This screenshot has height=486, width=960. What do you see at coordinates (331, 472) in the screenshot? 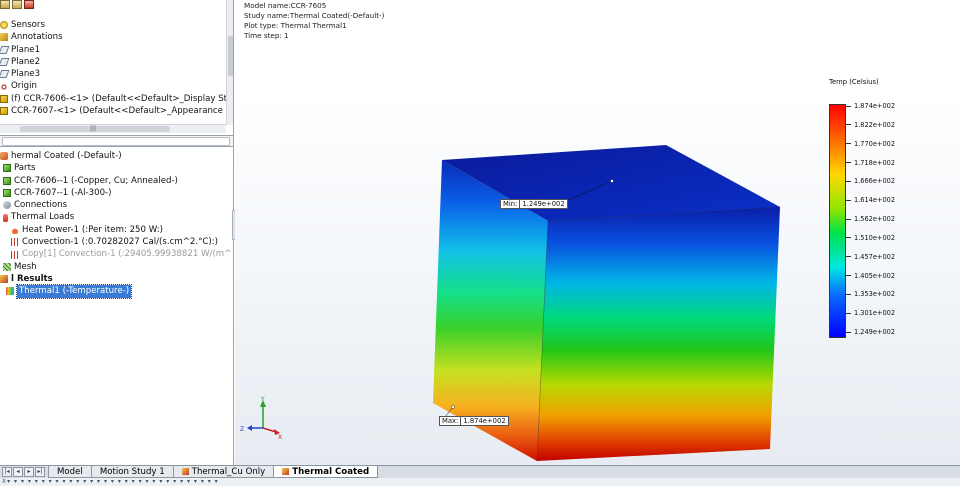
I see `study-tab-label: Thermal Coated` at bounding box center [331, 472].